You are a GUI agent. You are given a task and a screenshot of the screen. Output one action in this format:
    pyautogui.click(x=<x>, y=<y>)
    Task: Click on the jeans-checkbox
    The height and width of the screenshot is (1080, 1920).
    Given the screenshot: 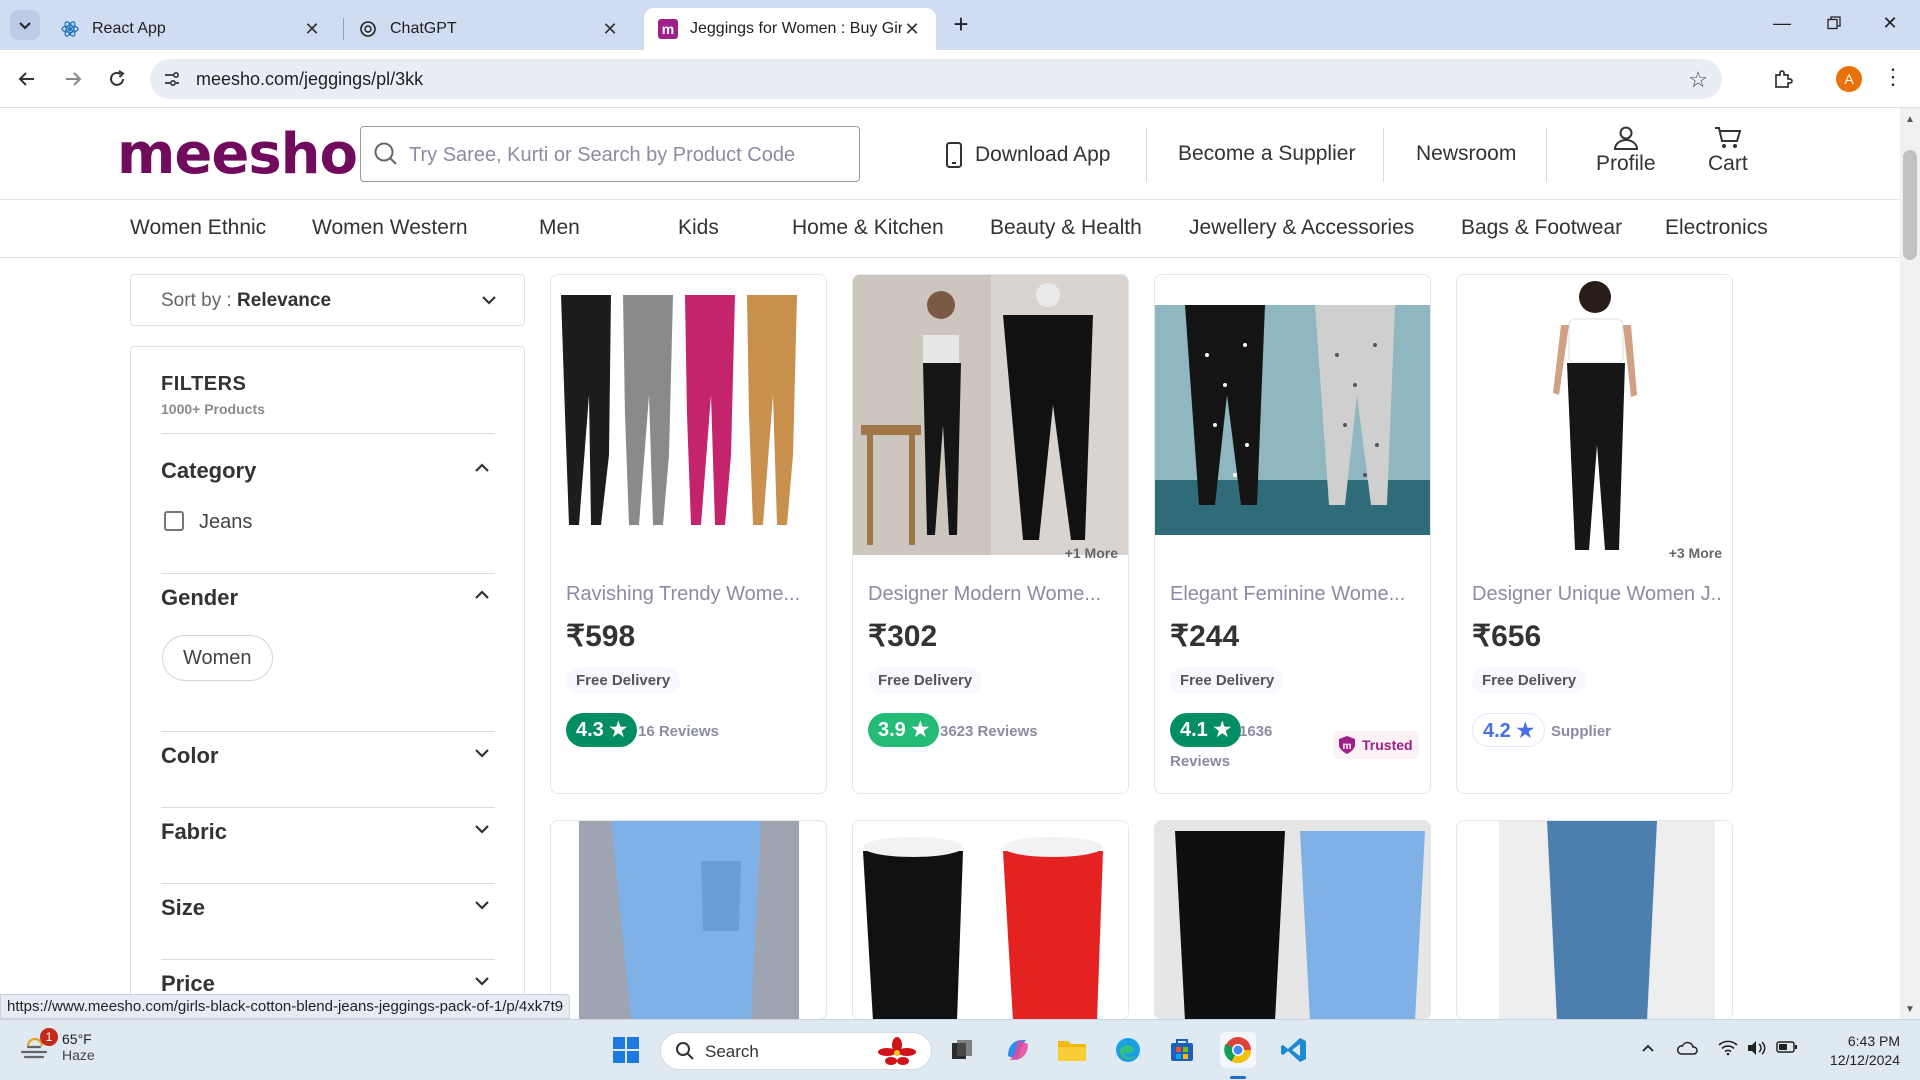 What is the action you would take?
    pyautogui.click(x=174, y=521)
    